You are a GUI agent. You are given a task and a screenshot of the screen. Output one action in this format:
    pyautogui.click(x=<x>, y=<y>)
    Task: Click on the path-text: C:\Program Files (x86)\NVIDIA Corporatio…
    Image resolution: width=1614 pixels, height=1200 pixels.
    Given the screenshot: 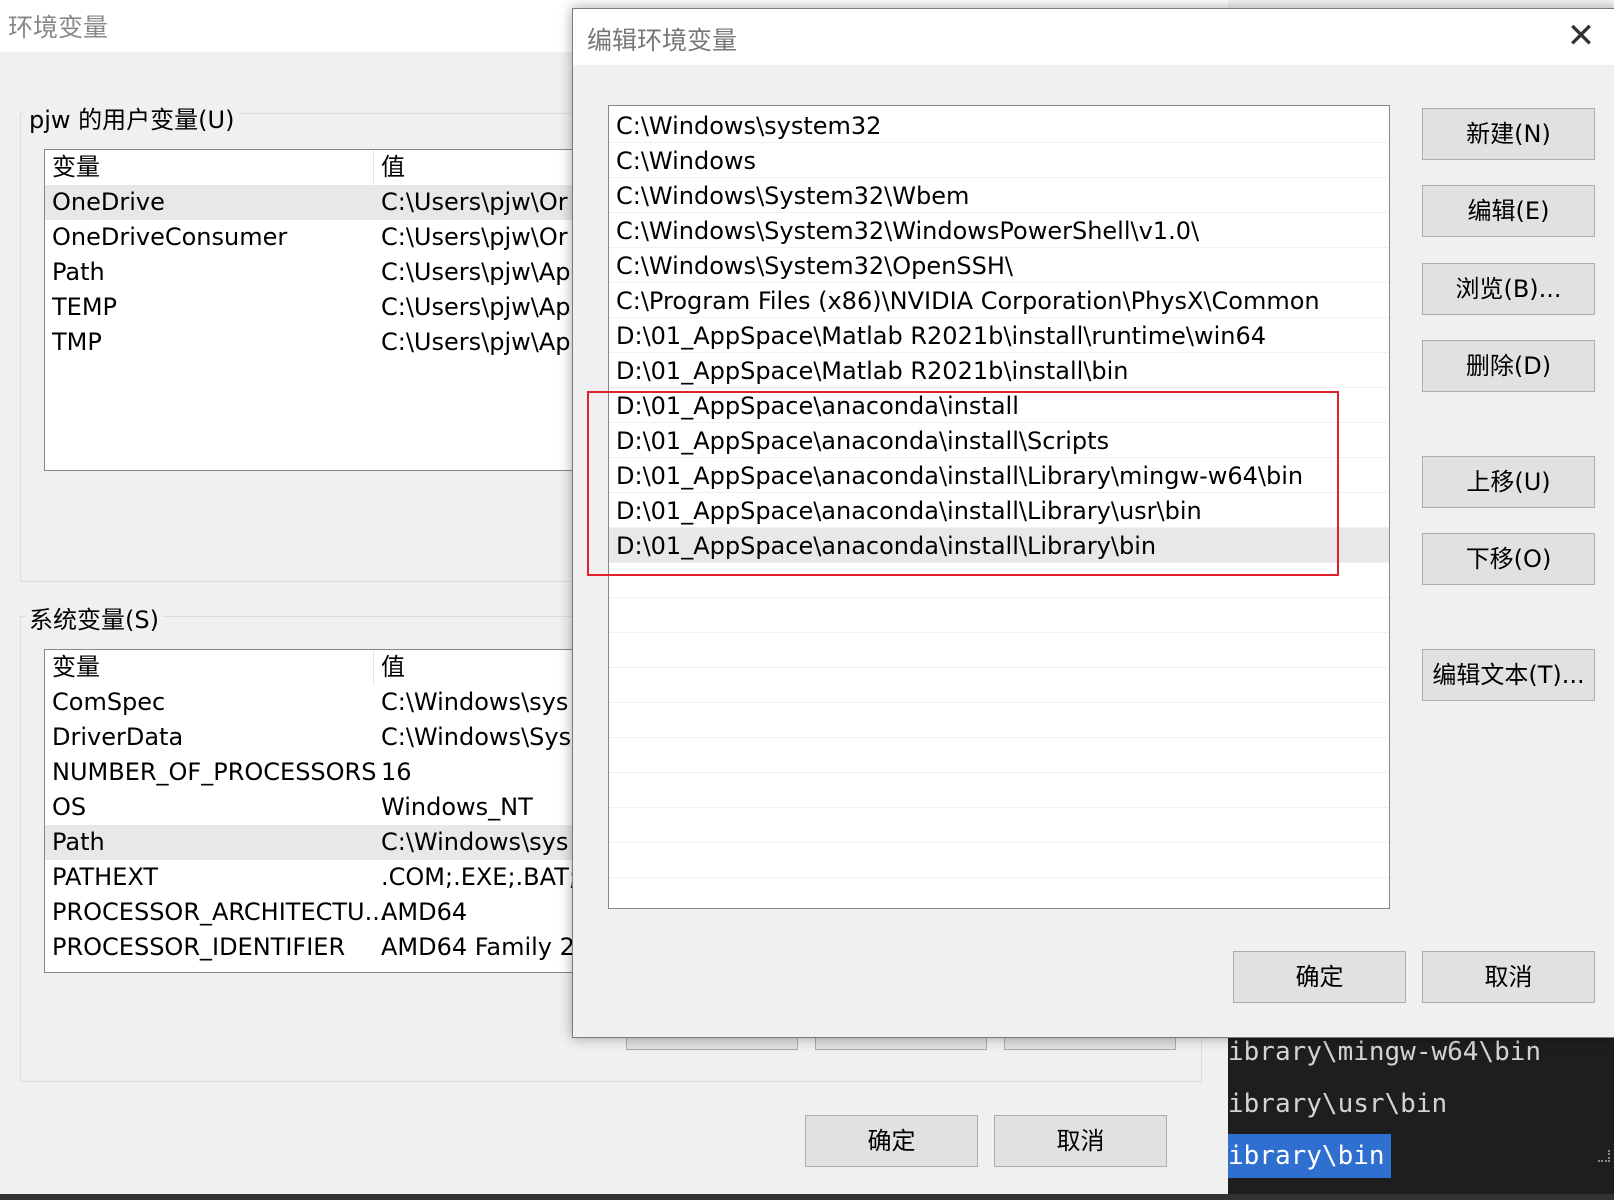 What is the action you would take?
    pyautogui.click(x=968, y=301)
    